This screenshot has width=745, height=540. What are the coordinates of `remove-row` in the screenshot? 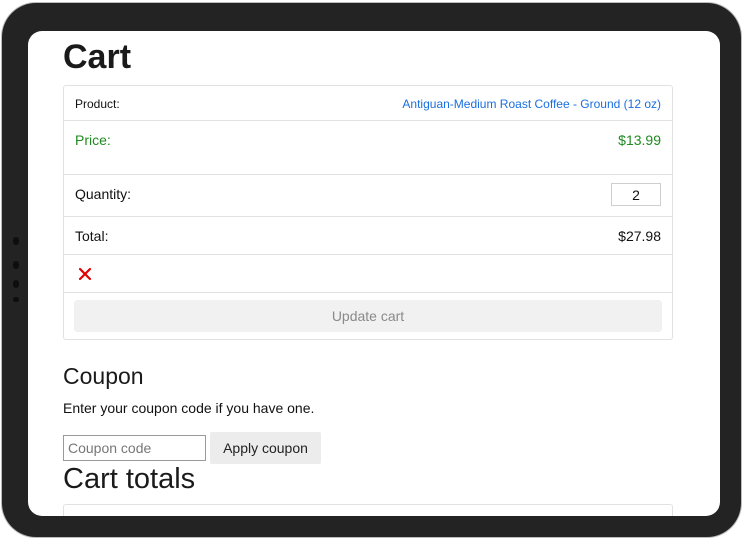 It's located at (368, 274).